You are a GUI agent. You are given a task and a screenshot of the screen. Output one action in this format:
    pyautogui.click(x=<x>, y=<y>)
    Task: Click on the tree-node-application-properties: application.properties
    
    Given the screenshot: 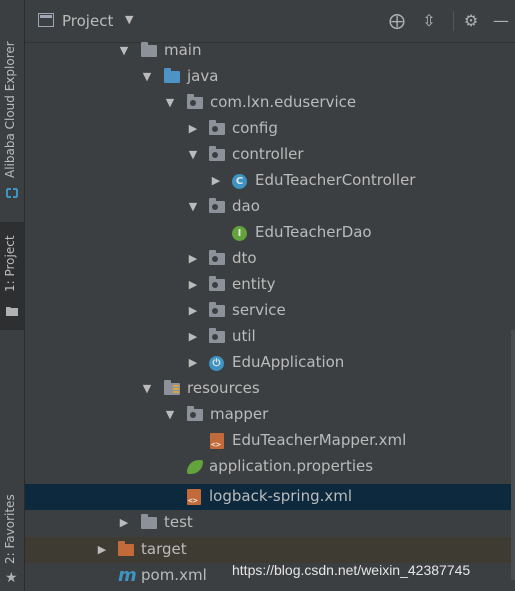 What is the action you would take?
    pyautogui.click(x=270, y=467)
    